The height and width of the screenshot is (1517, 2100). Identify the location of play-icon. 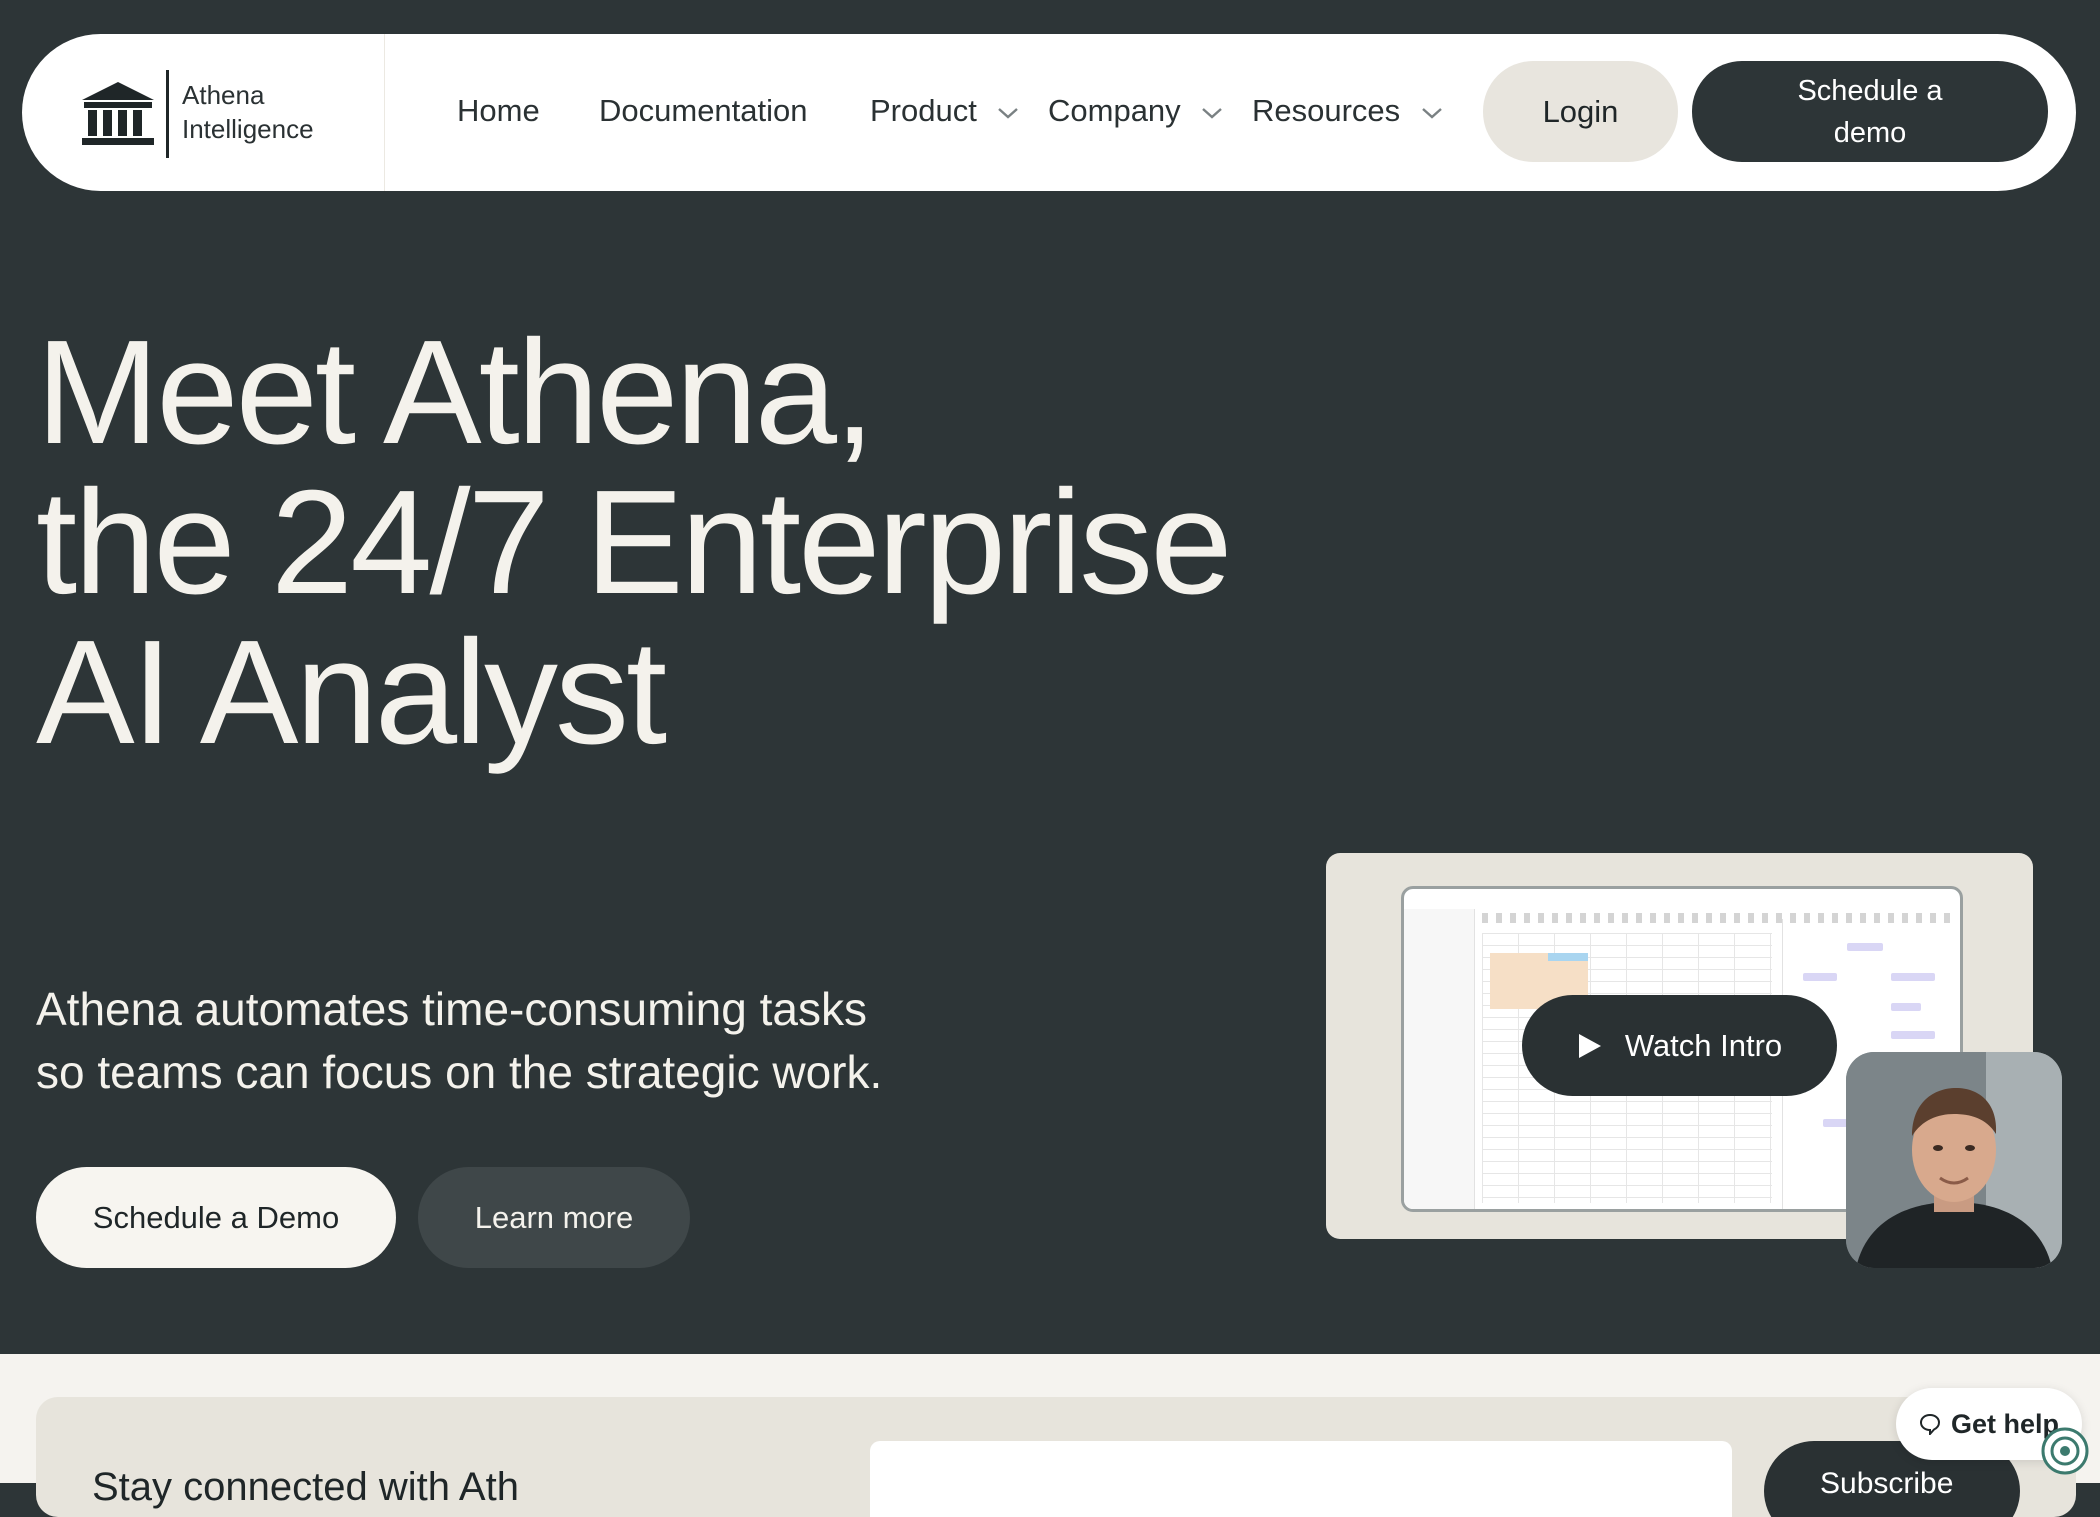
(1589, 1045).